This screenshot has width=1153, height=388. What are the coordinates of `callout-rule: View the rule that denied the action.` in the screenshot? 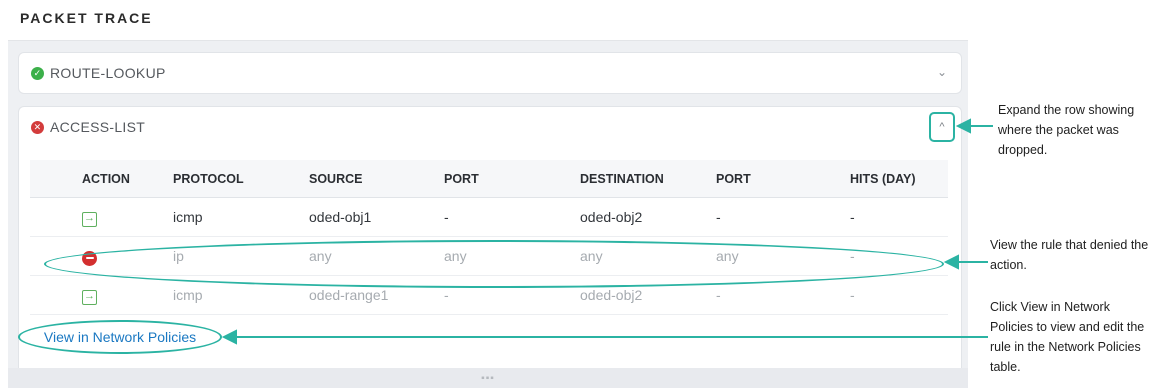 It's located at (1069, 255).